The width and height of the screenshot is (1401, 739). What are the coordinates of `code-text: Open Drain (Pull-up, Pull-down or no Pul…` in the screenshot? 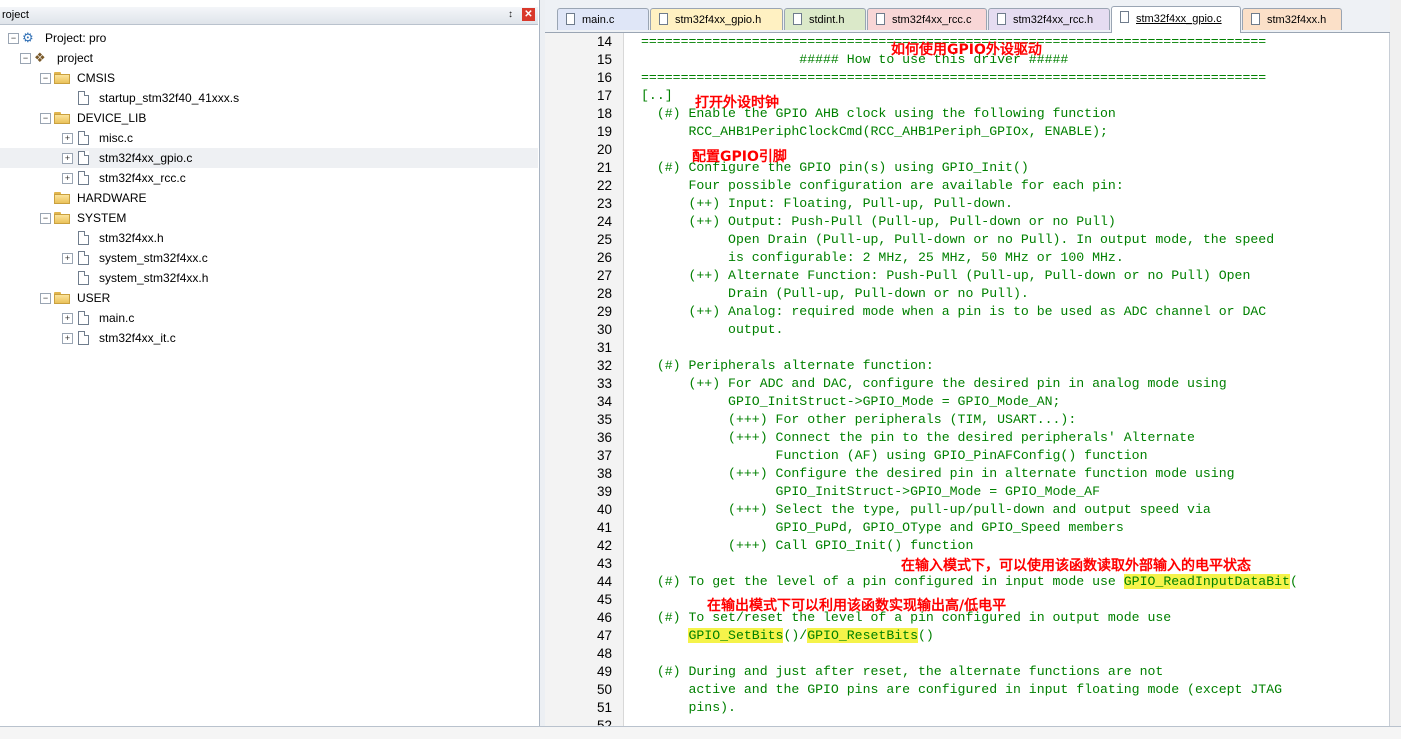 It's located at (958, 239).